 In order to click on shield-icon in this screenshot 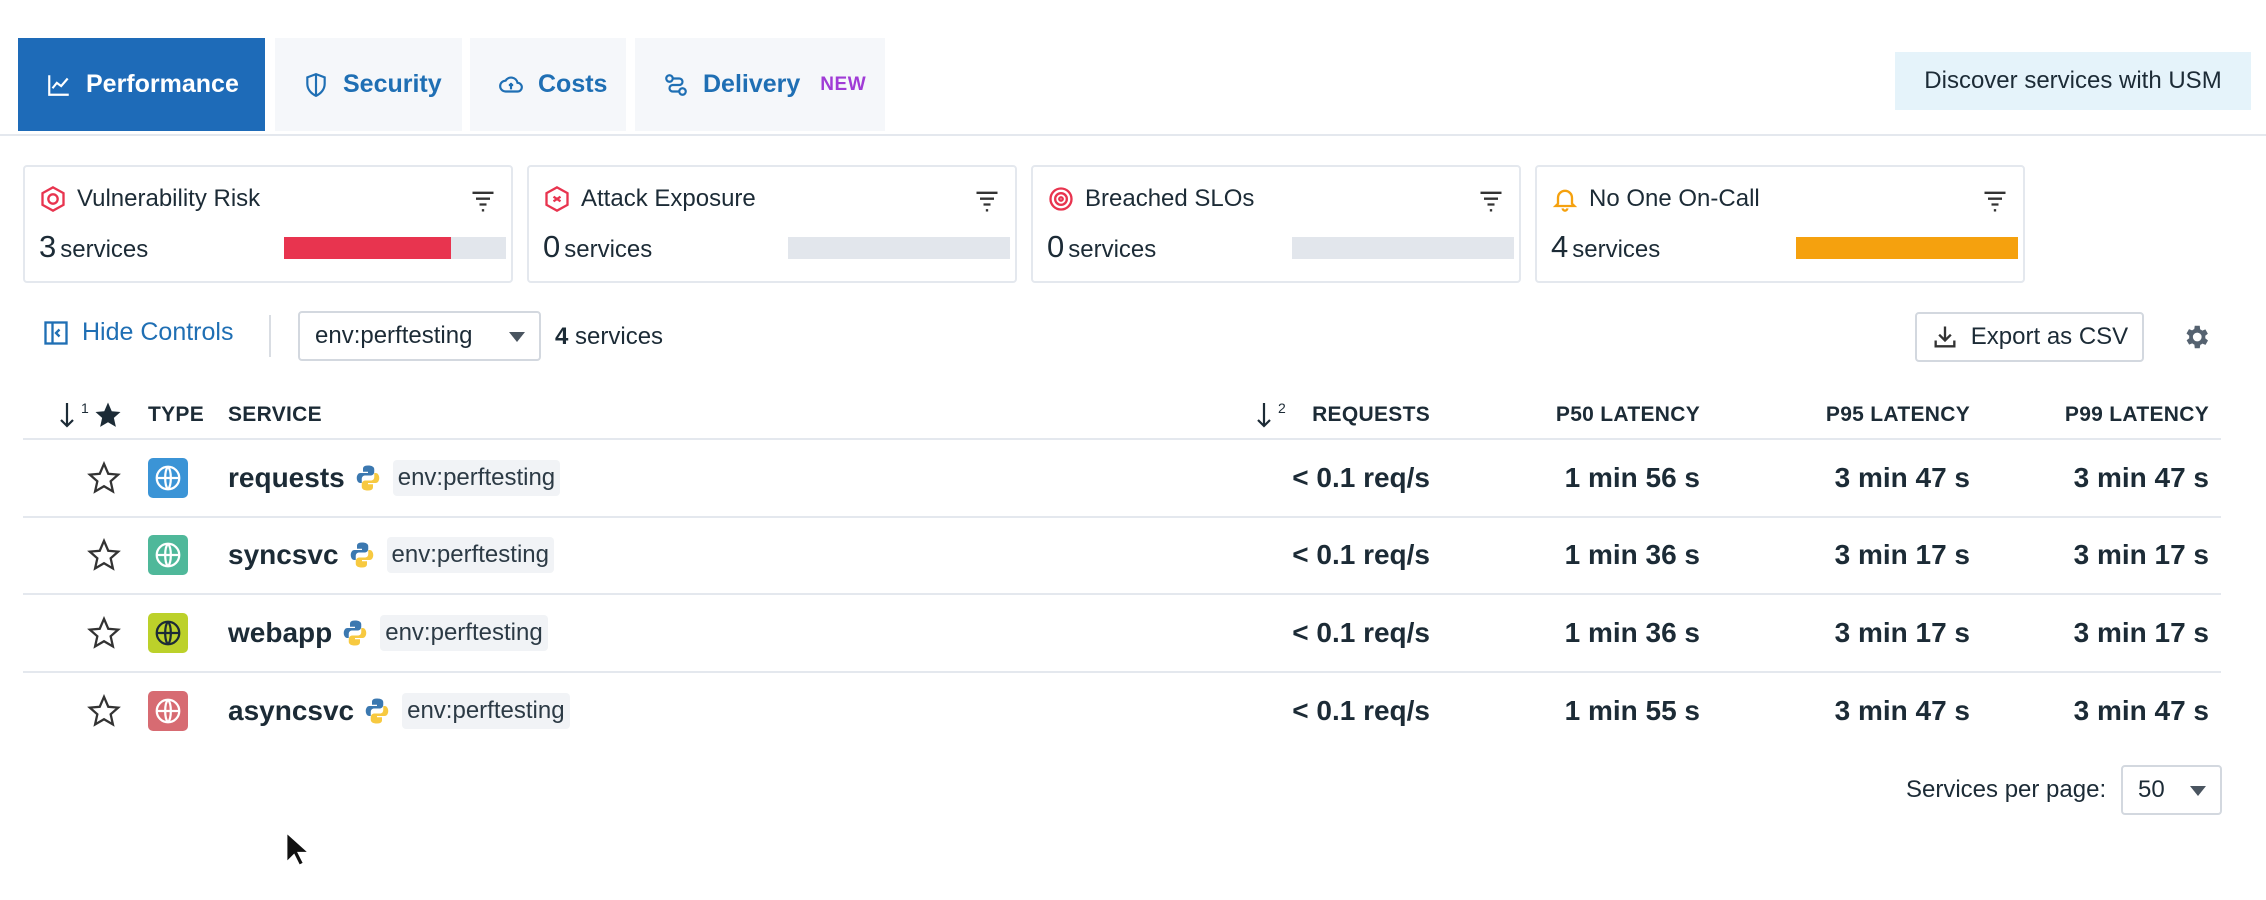, I will do `click(316, 84)`.